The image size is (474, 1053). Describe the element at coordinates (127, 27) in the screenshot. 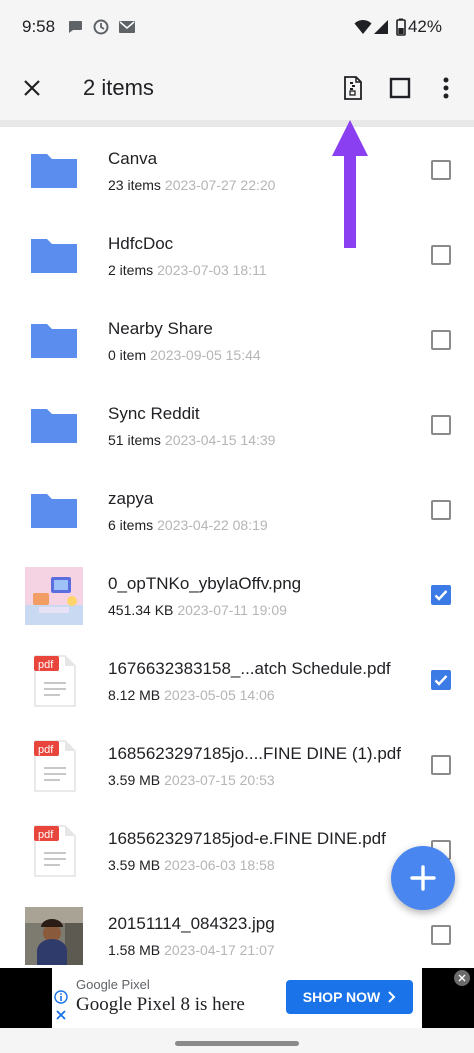

I see `mail-icon` at that location.